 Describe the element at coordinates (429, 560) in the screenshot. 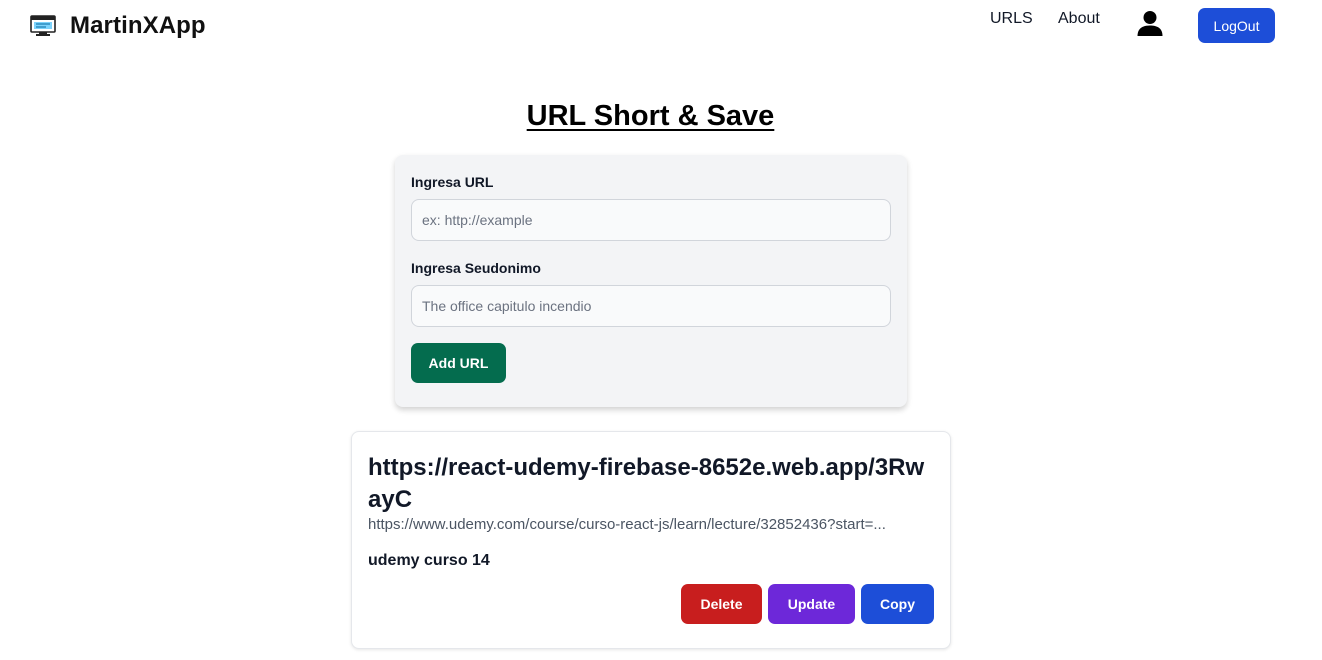

I see `url-alias: udemy curso 14` at that location.